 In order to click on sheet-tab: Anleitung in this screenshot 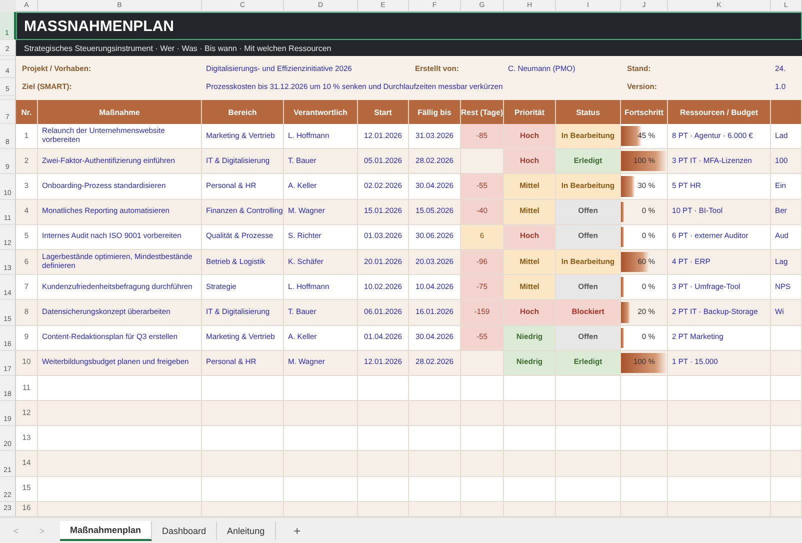, I will do `click(246, 531)`.